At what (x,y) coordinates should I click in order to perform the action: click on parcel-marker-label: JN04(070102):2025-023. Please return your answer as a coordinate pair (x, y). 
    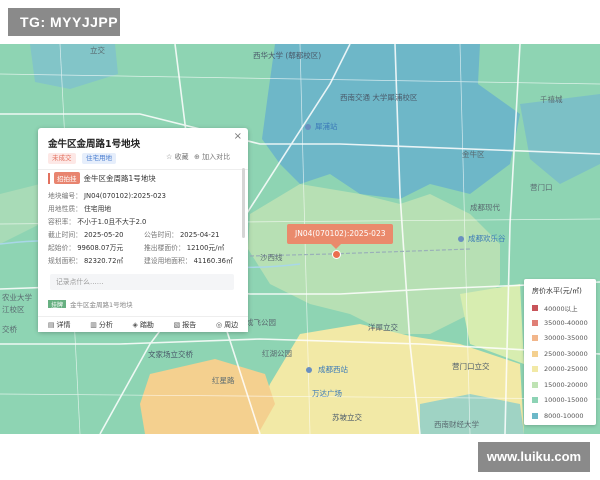
    Looking at the image, I should click on (340, 234).